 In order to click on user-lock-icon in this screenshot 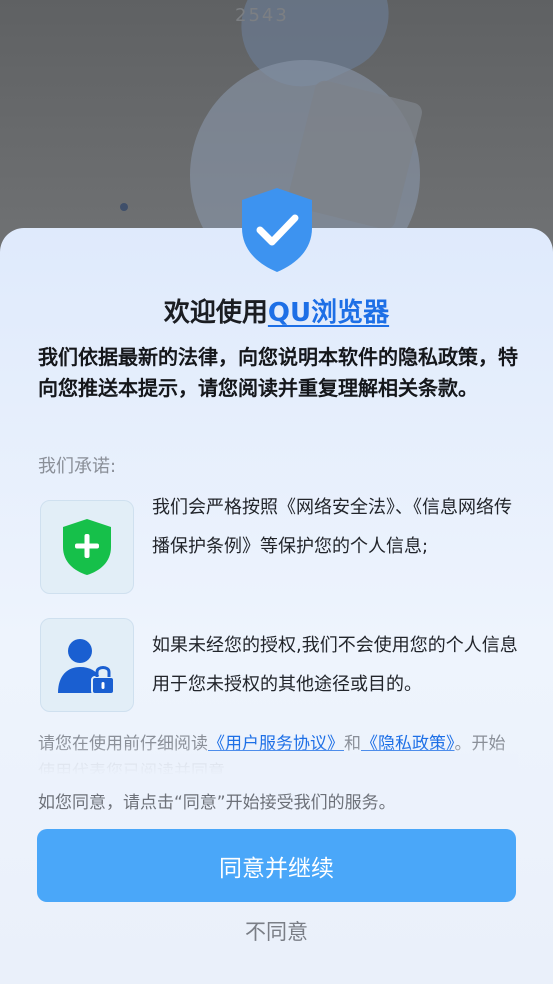, I will do `click(86, 667)`.